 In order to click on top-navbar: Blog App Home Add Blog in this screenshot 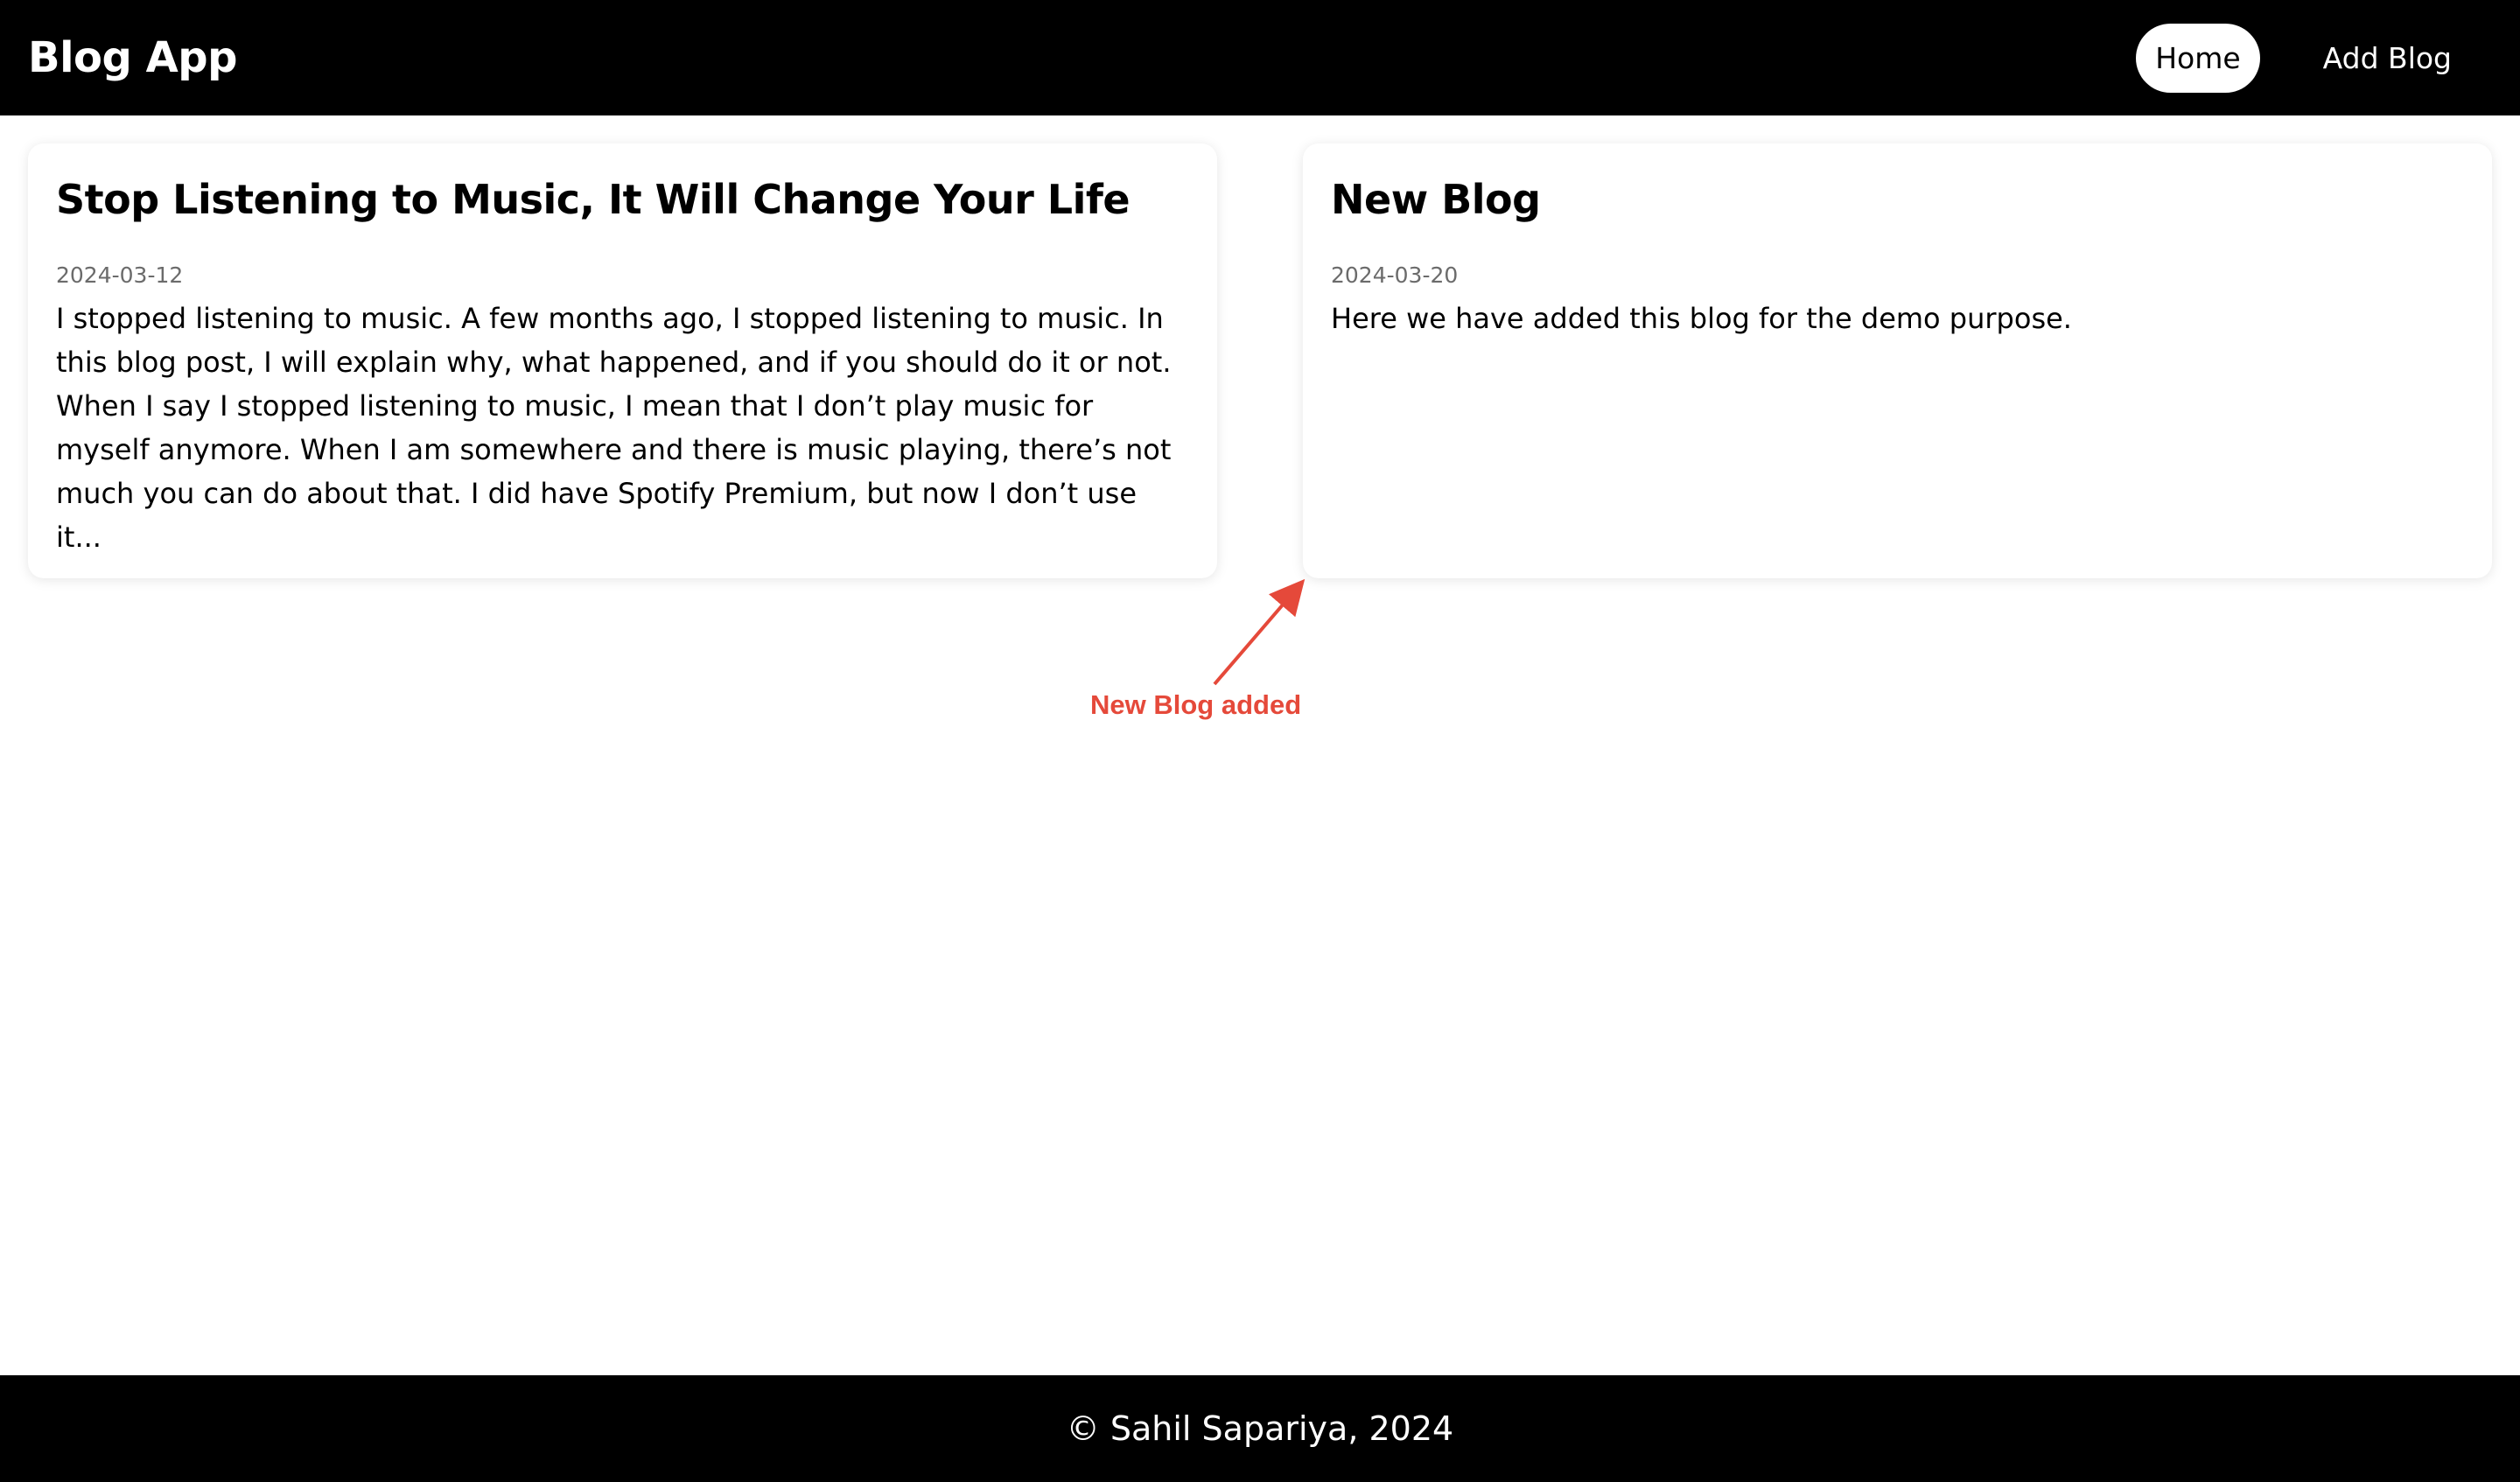, I will do `click(1260, 57)`.